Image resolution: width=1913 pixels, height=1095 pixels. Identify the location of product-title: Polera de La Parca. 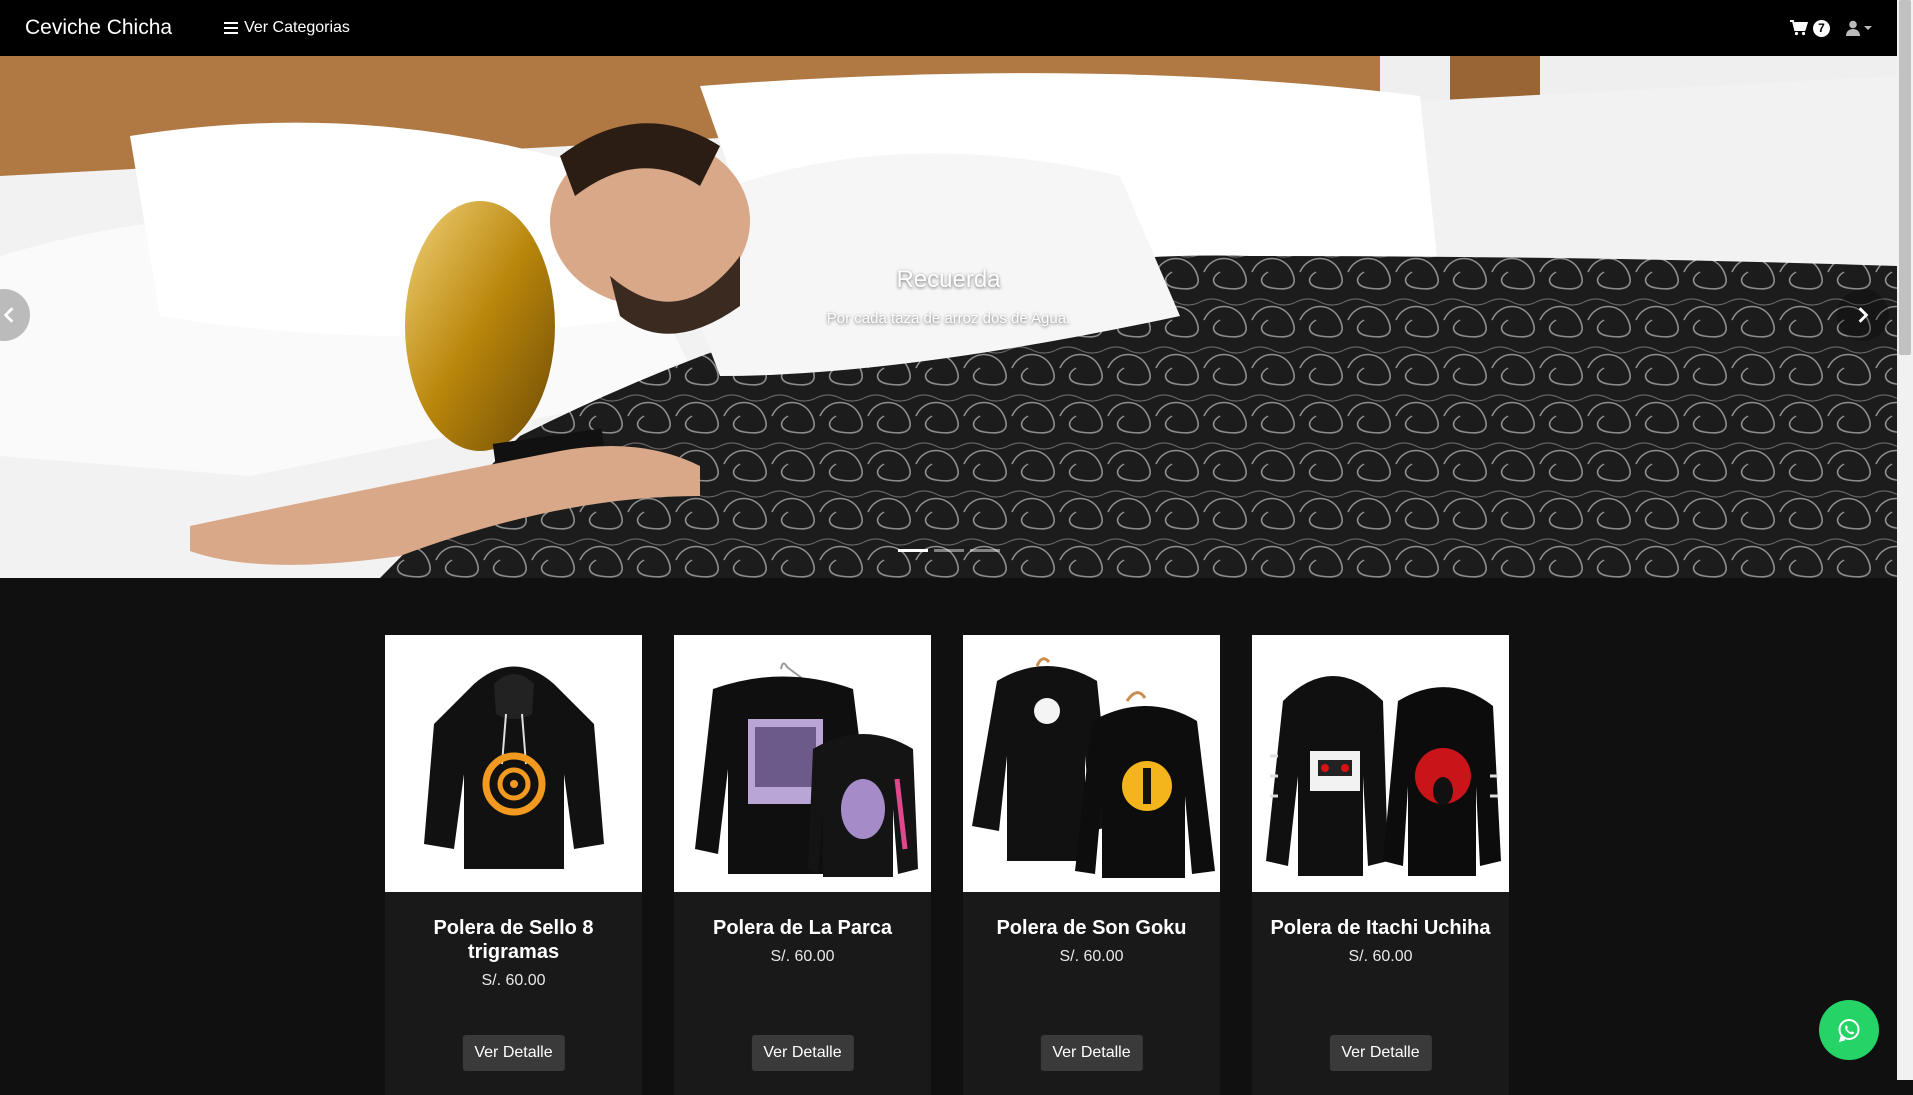
(802, 928).